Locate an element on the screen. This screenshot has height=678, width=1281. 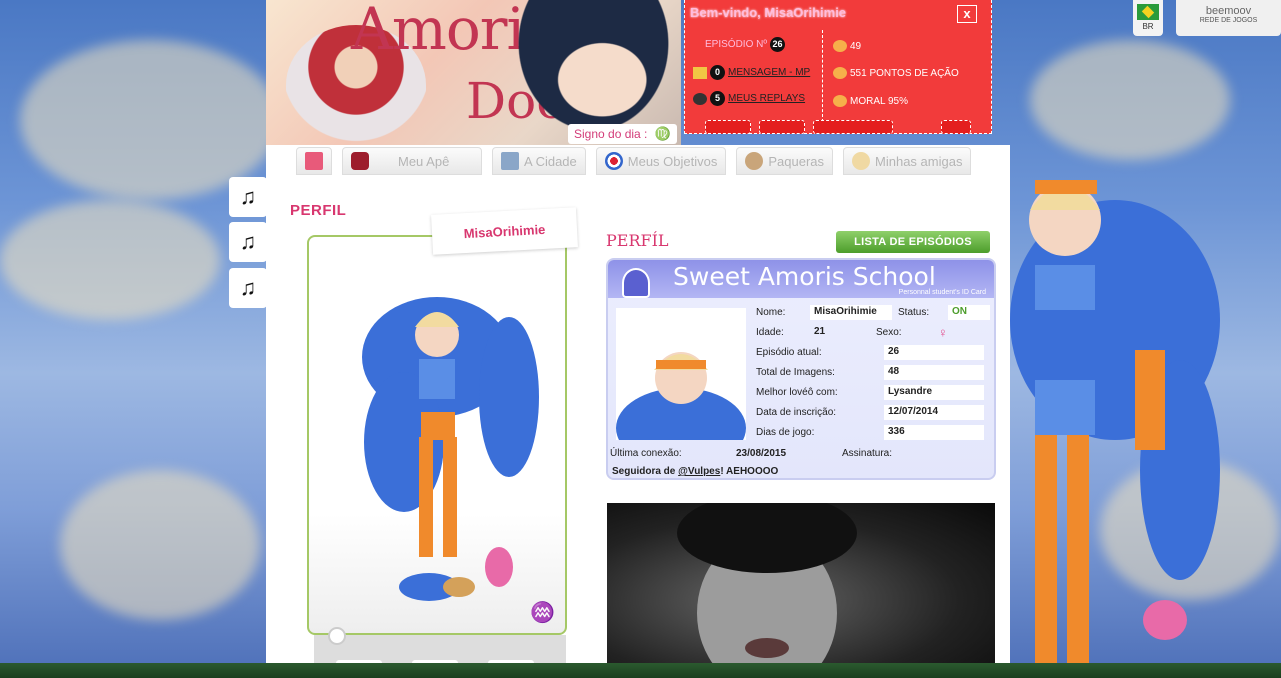
episode-row: EPISÓDIO Nº 26 is located at coordinates (745, 44).